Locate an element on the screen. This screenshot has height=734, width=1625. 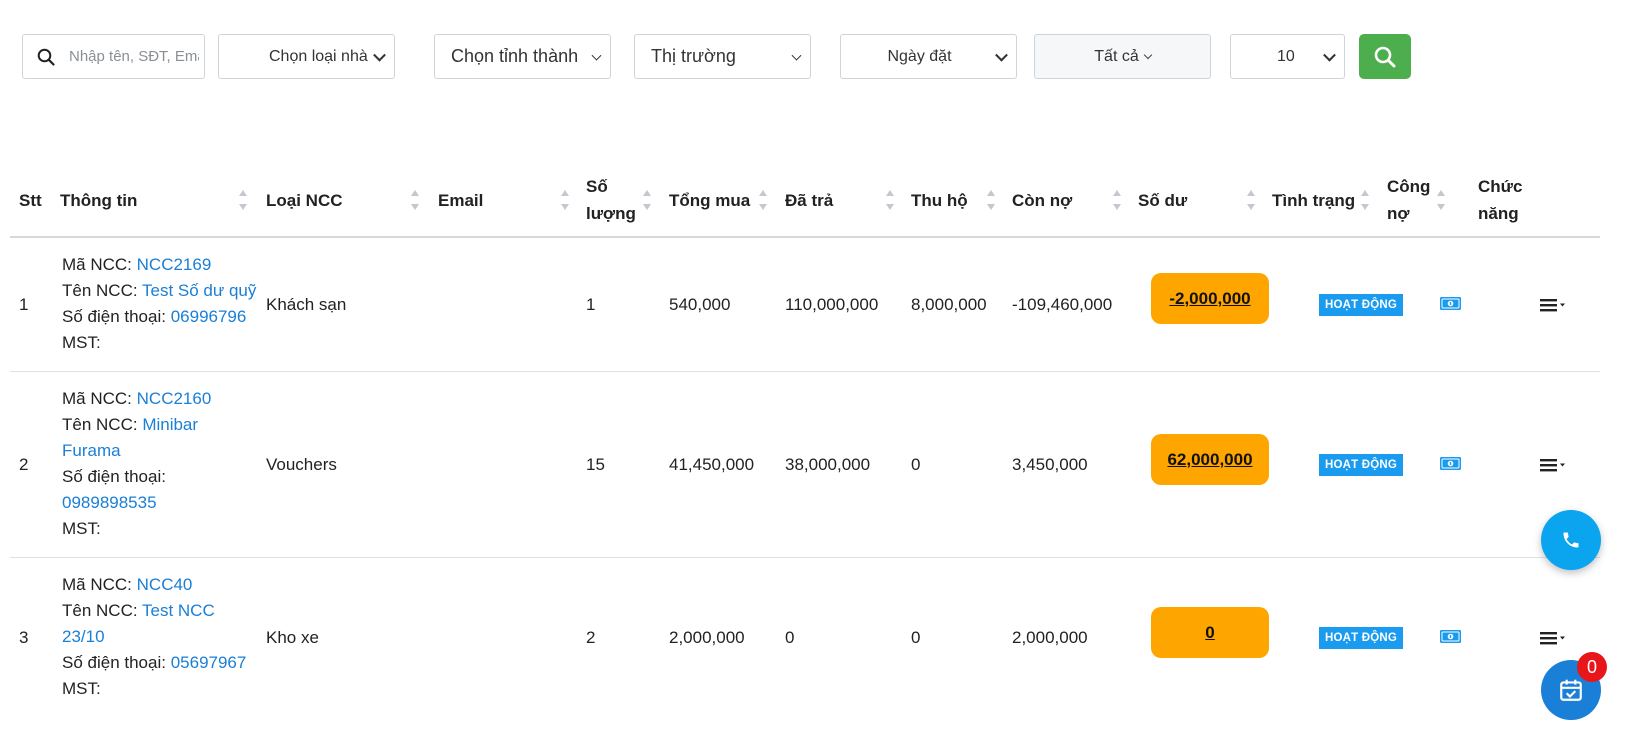
code-label: Mã NCC: is located at coordinates (97, 398).